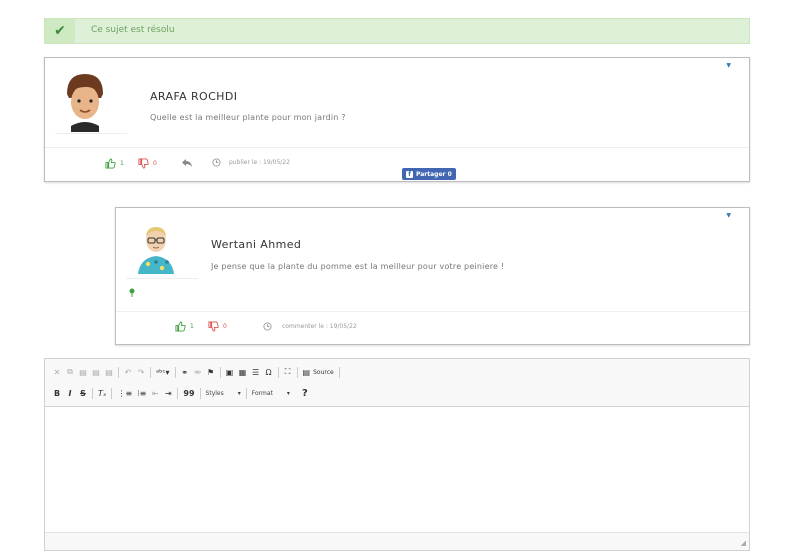  Describe the element at coordinates (188, 393) in the screenshot. I see `blockquote-button: 99` at that location.